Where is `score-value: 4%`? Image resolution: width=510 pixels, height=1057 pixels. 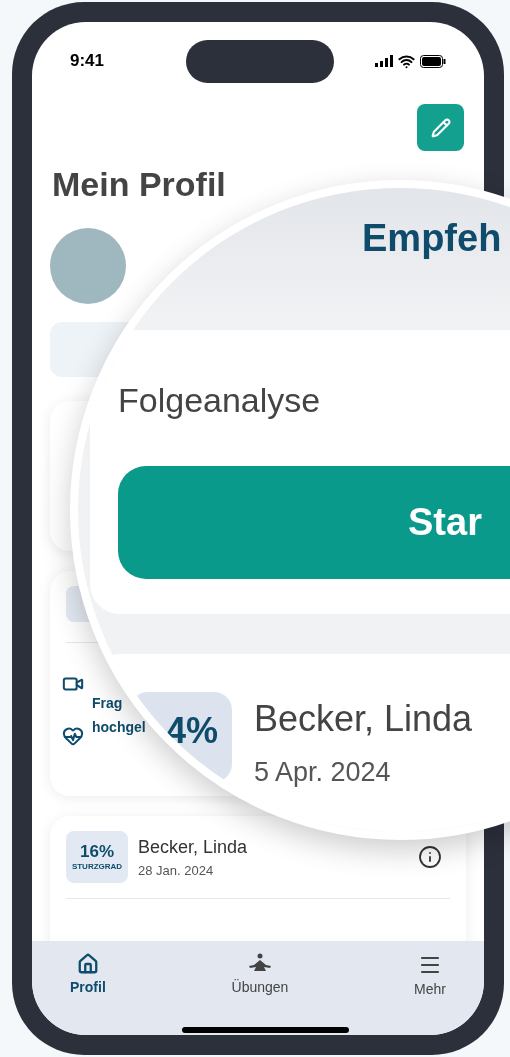 score-value: 4% is located at coordinates (191, 731).